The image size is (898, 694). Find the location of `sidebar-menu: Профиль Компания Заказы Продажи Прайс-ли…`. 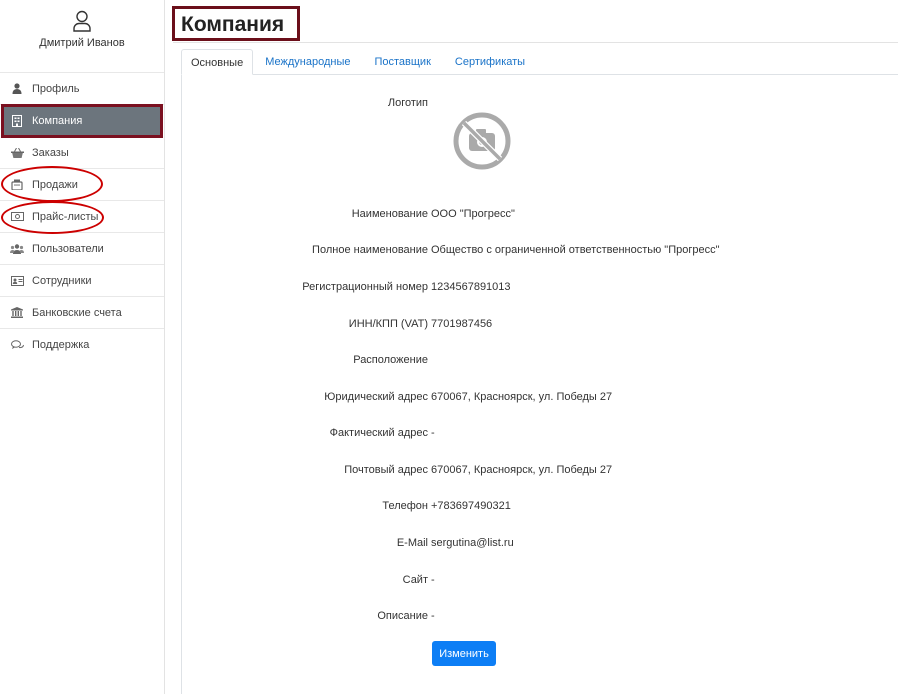

sidebar-menu: Профиль Компания Заказы Продажи Прайс-ли… is located at coordinates (82, 217).